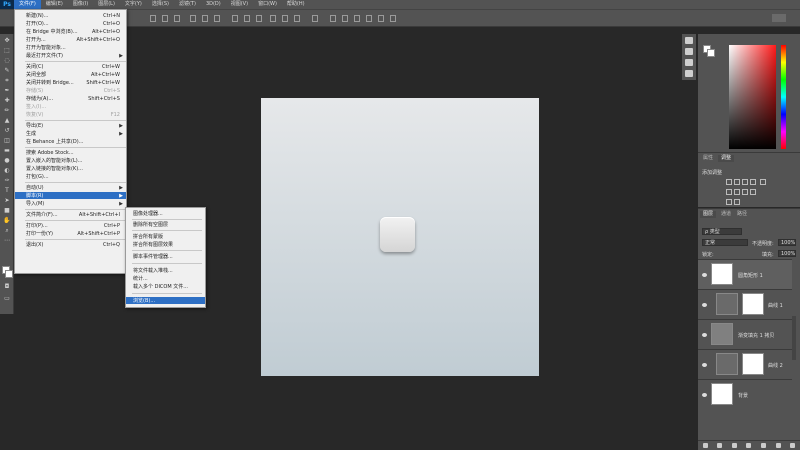 This screenshot has width=800, height=450. Describe the element at coordinates (9, 274) in the screenshot. I see `background-color-swatch` at that location.